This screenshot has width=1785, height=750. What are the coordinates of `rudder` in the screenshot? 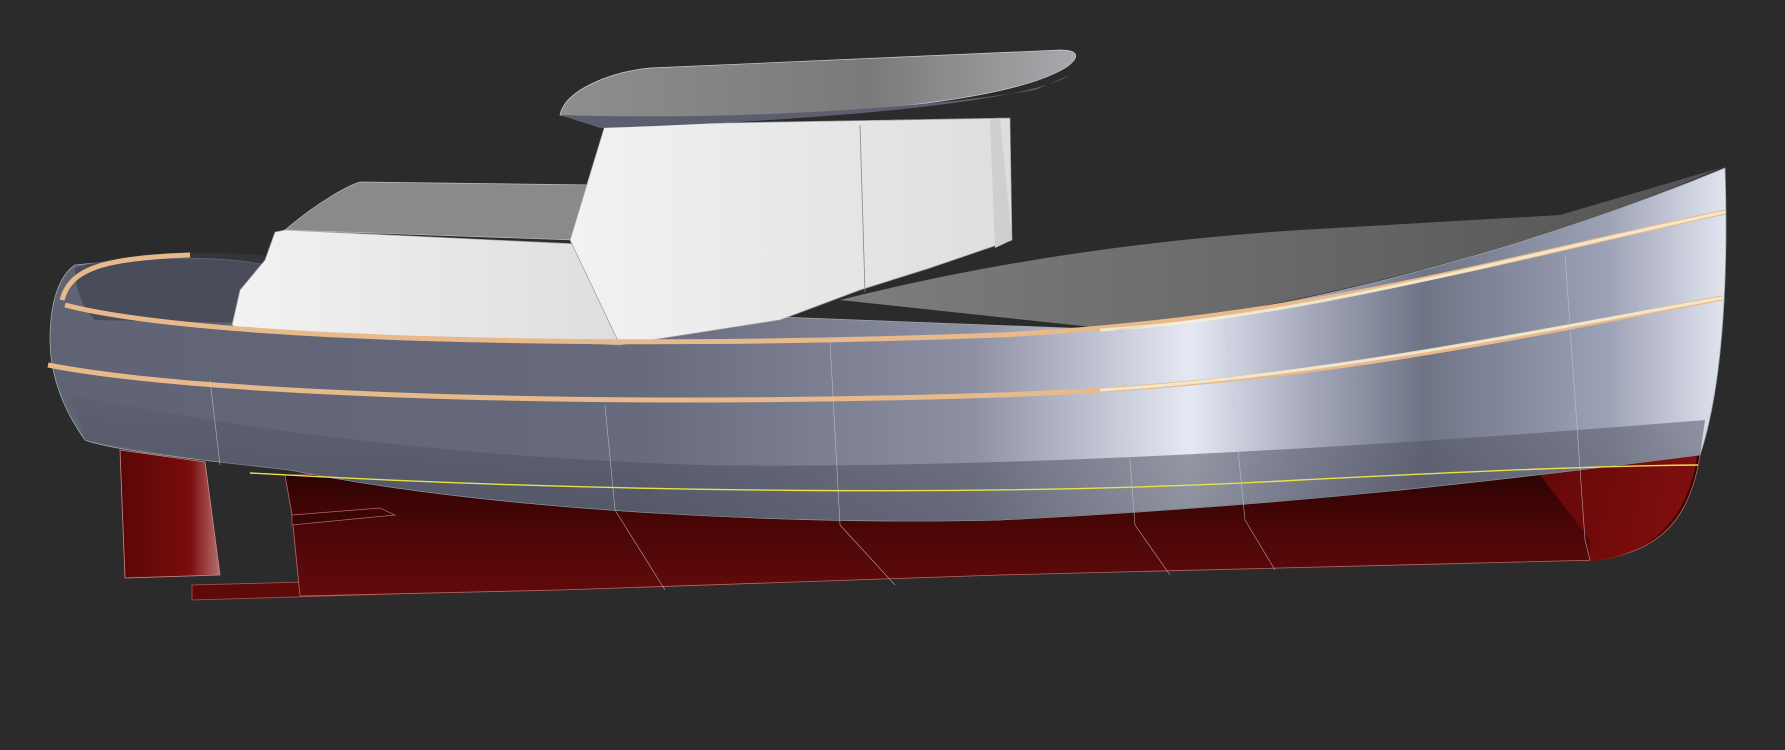 It's located at (170, 514).